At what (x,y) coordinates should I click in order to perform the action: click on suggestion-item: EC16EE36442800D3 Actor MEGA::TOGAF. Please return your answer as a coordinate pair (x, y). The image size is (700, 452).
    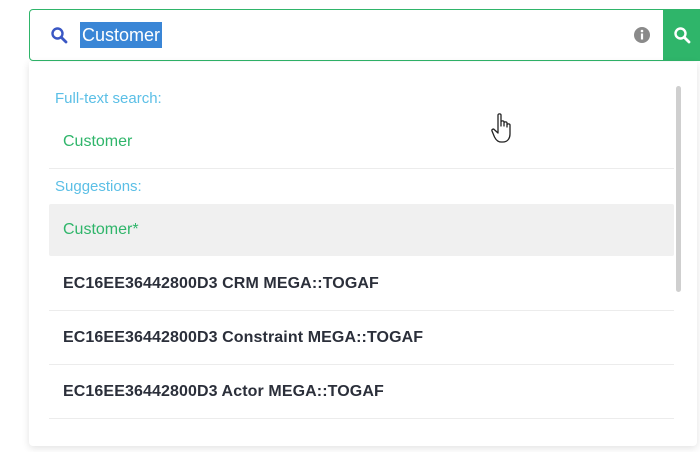
    Looking at the image, I should click on (361, 392).